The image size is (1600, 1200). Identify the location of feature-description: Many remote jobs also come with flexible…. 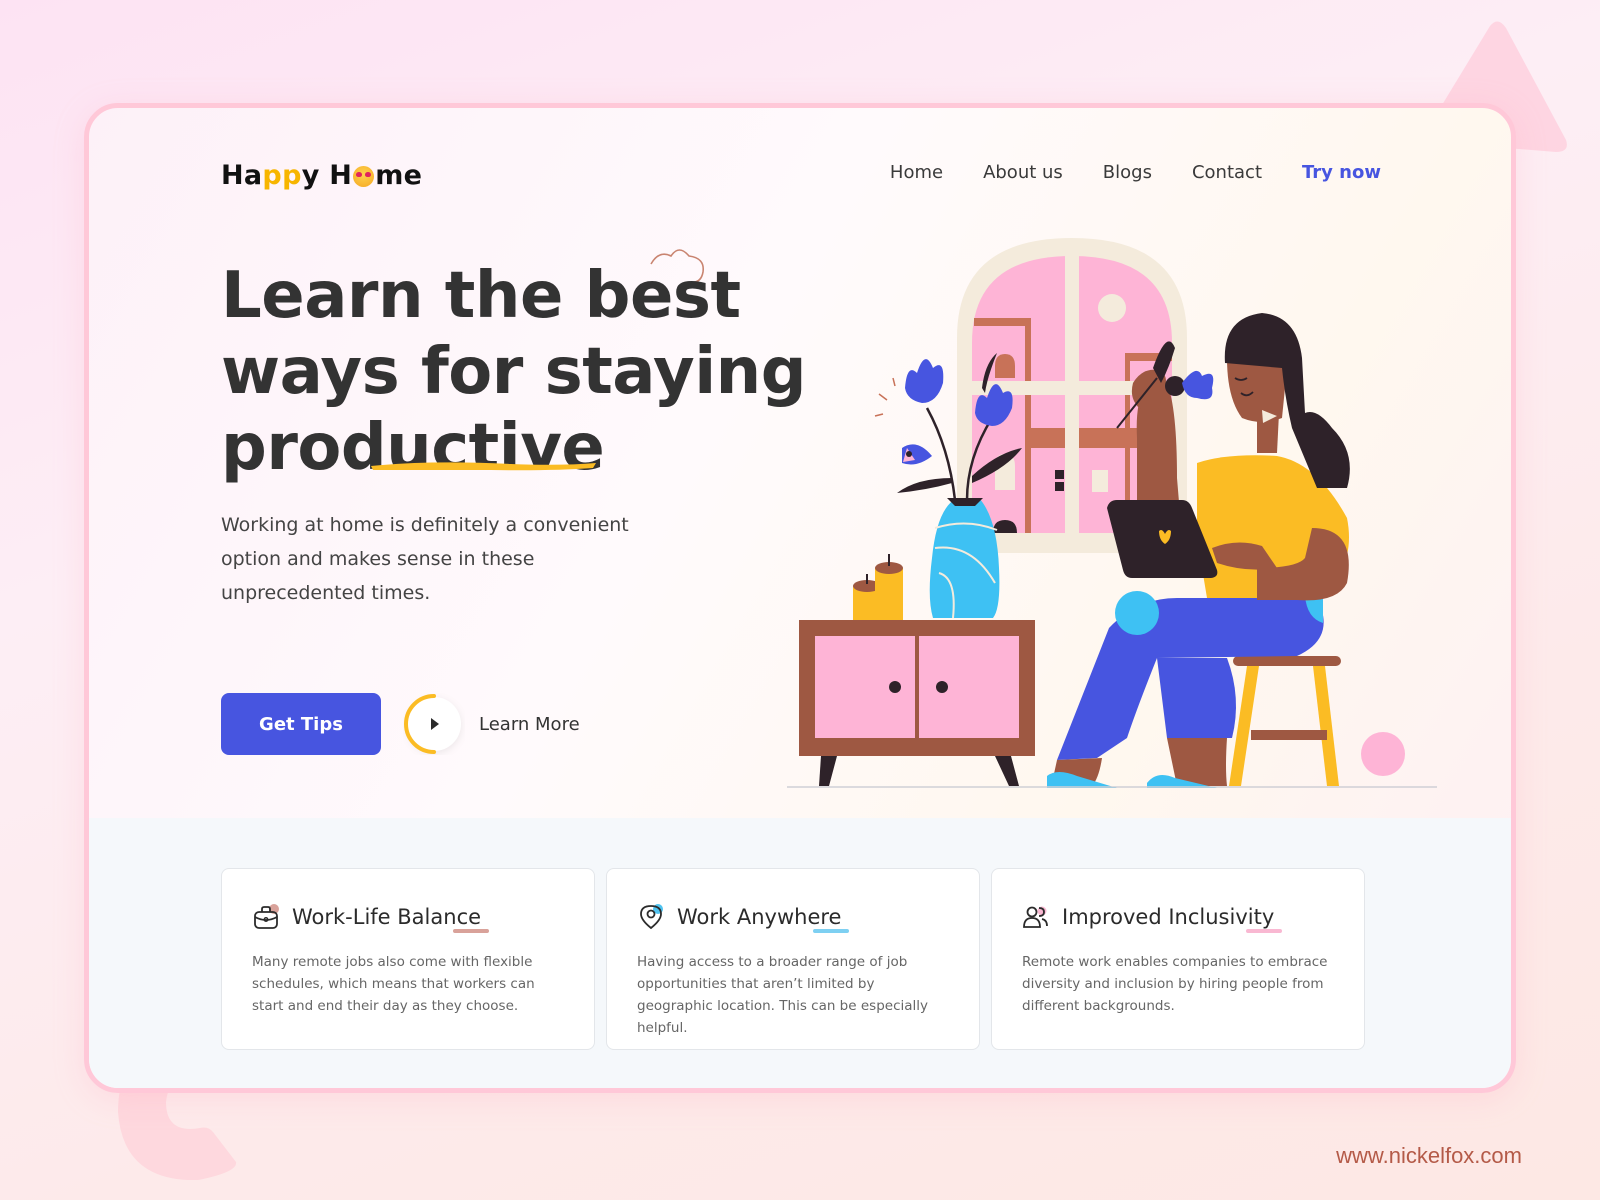
(393, 984).